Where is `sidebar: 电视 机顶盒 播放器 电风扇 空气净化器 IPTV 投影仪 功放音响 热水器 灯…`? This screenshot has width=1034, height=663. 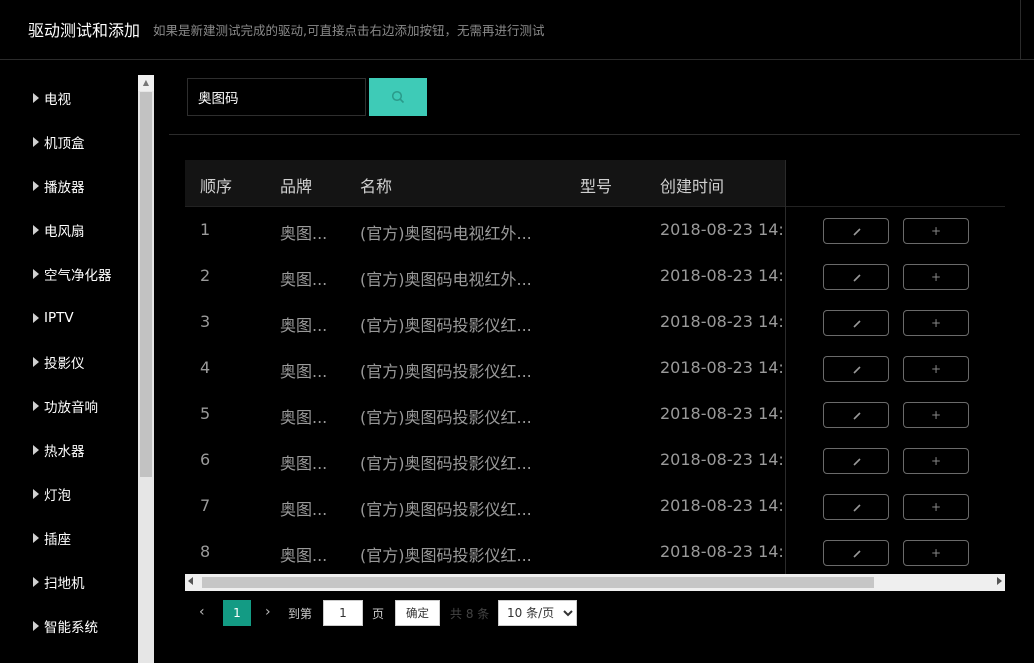
sidebar: 电视 机顶盒 播放器 电风扇 空气净化器 IPTV 投影仪 功放音响 热水器 灯… is located at coordinates (77, 362).